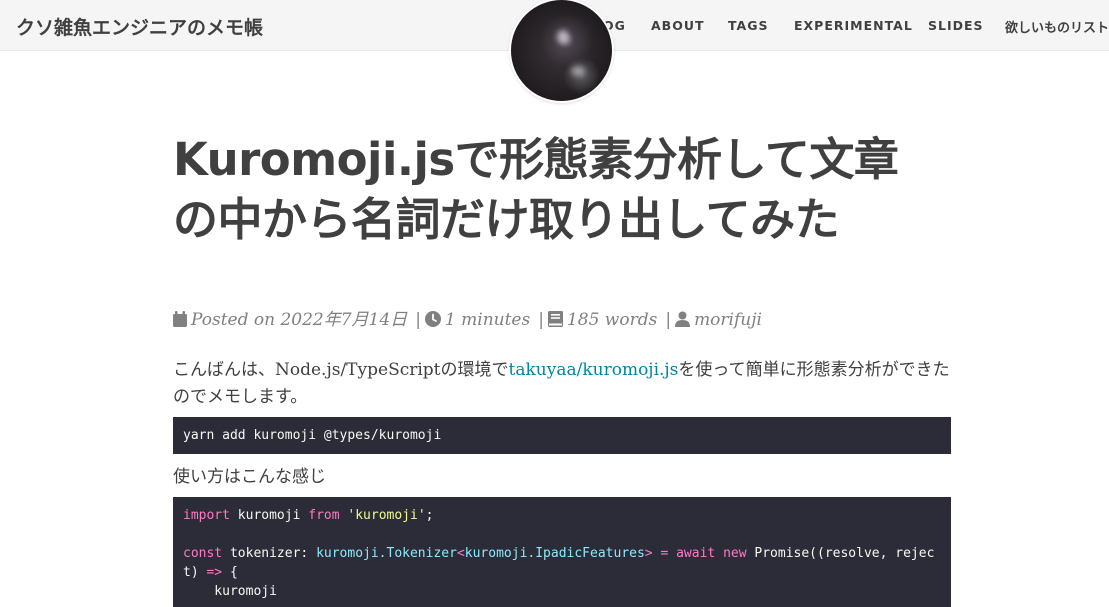 The height and width of the screenshot is (607, 1109). Describe the element at coordinates (341, 370) in the screenshot. I see `intro-text: こんばんは、Node.js/TypeScriptの環境で` at that location.